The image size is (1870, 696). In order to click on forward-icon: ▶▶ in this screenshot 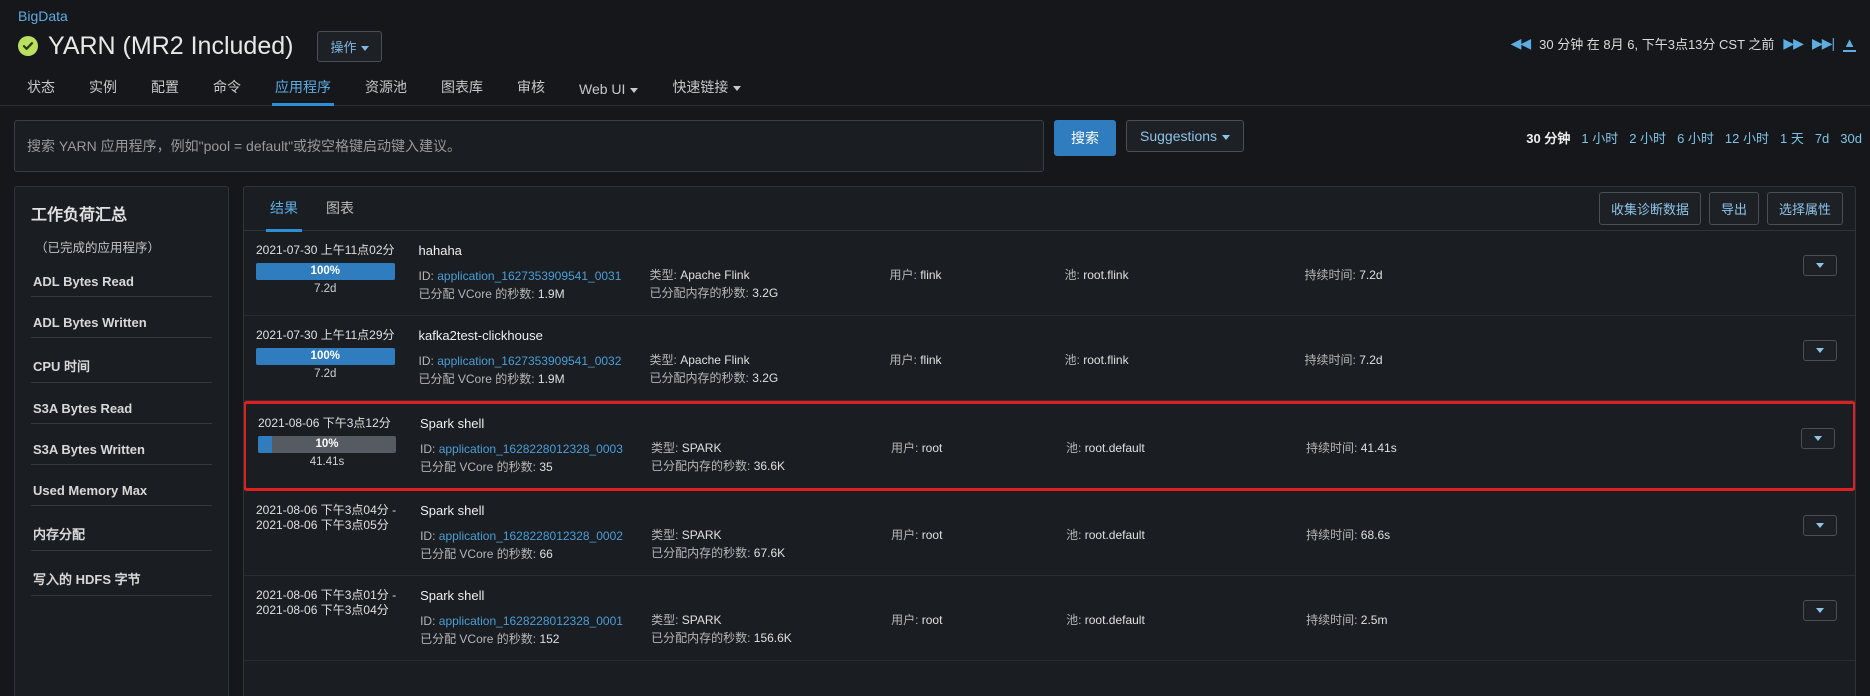, I will do `click(1793, 43)`.